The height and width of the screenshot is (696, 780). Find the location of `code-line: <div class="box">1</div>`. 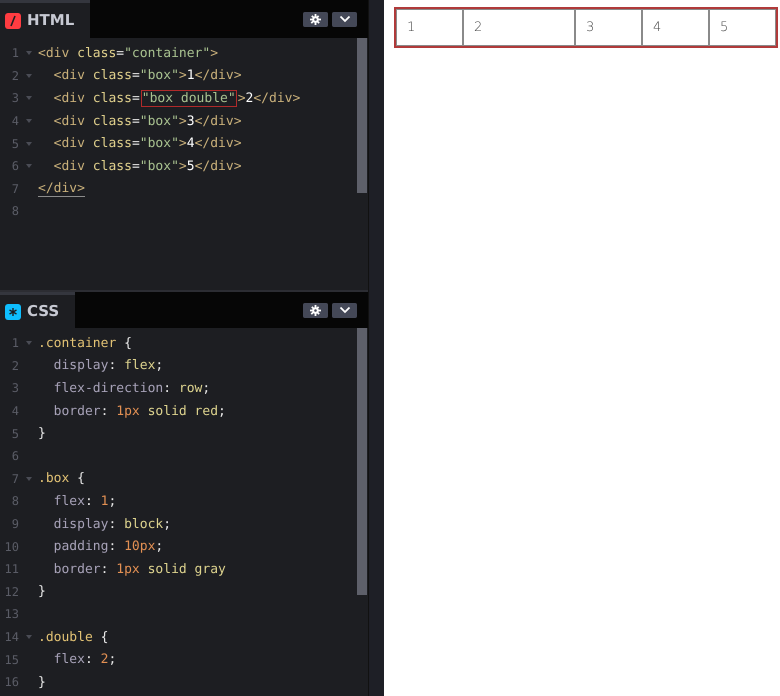

code-line: <div class="box">1</div> is located at coordinates (147, 76).